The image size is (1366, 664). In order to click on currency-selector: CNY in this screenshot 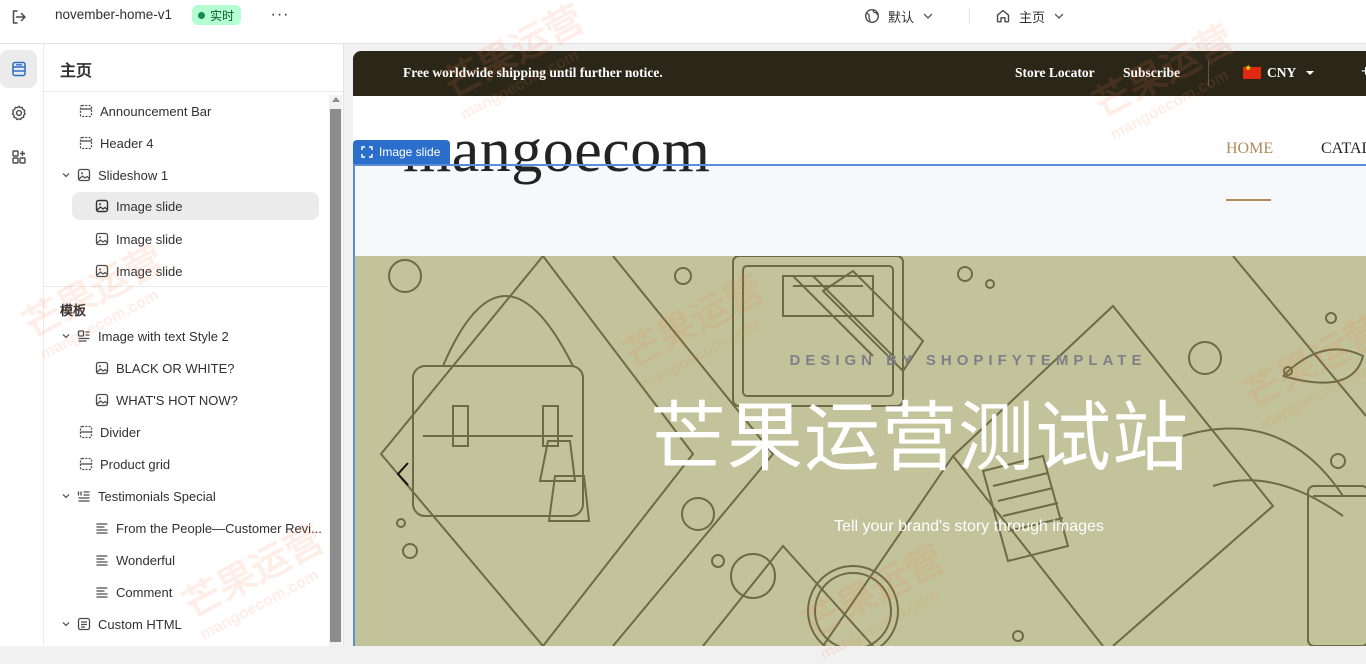, I will do `click(1279, 72)`.